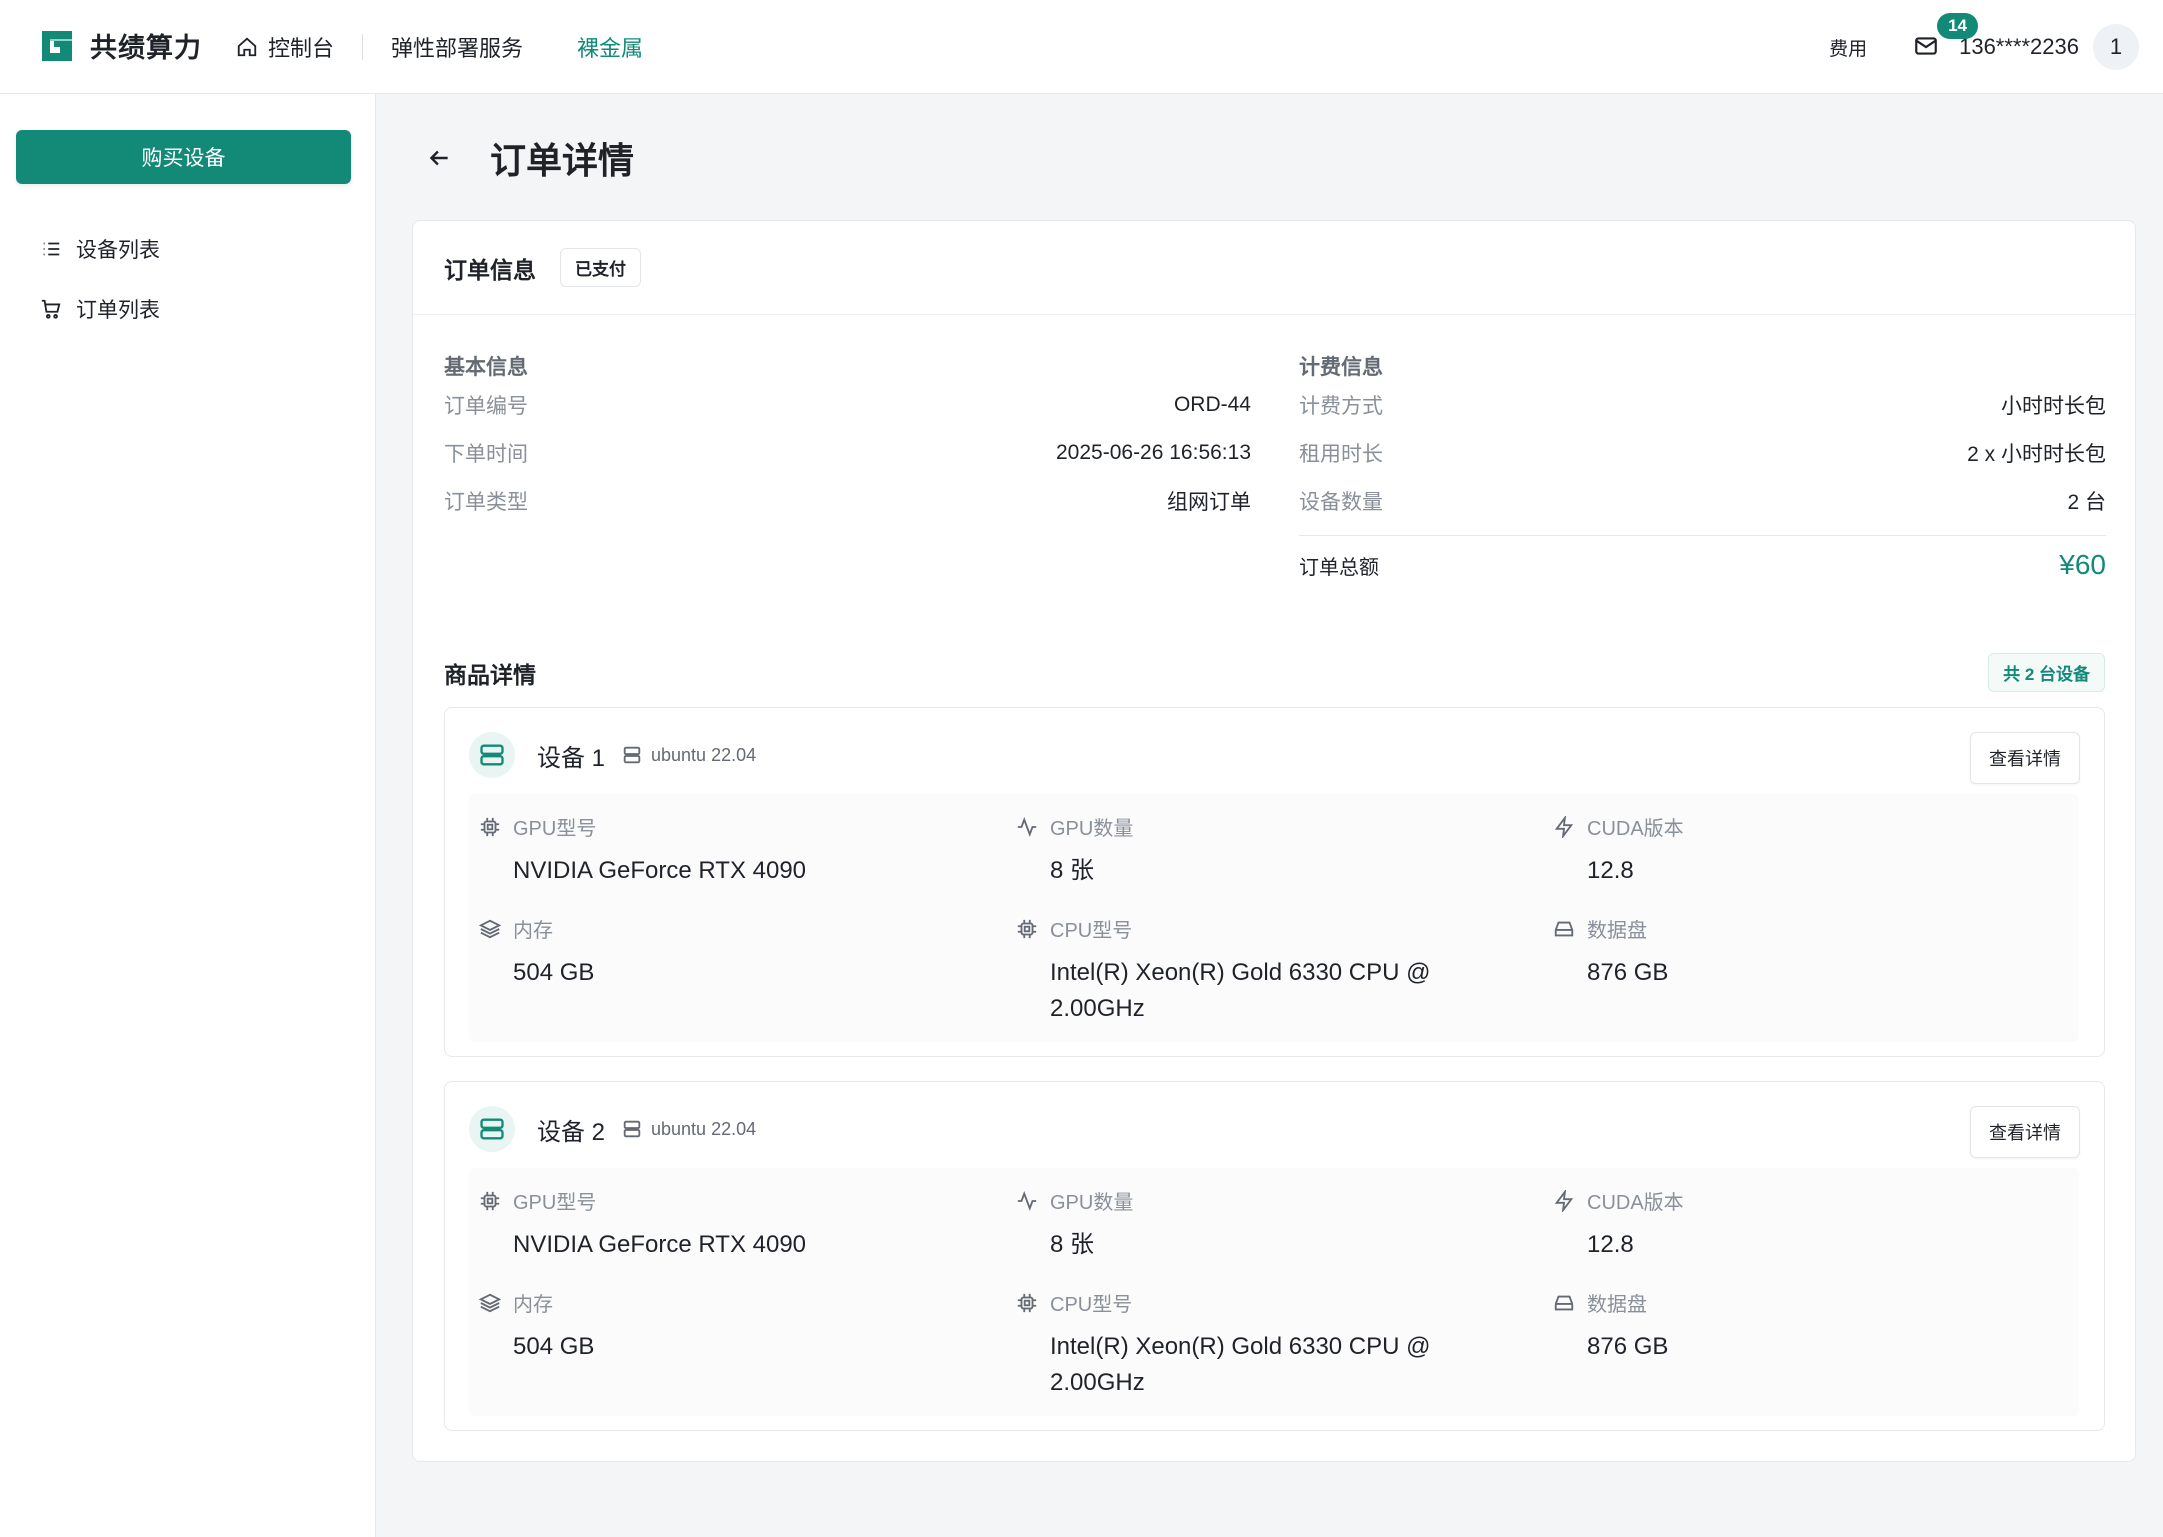 The width and height of the screenshot is (2163, 1537). Describe the element at coordinates (1081, 47) in the screenshot. I see `top-header: 共绩算力 控制台 弹性部署服务 裸金属 费用 14 136****2236 1` at that location.